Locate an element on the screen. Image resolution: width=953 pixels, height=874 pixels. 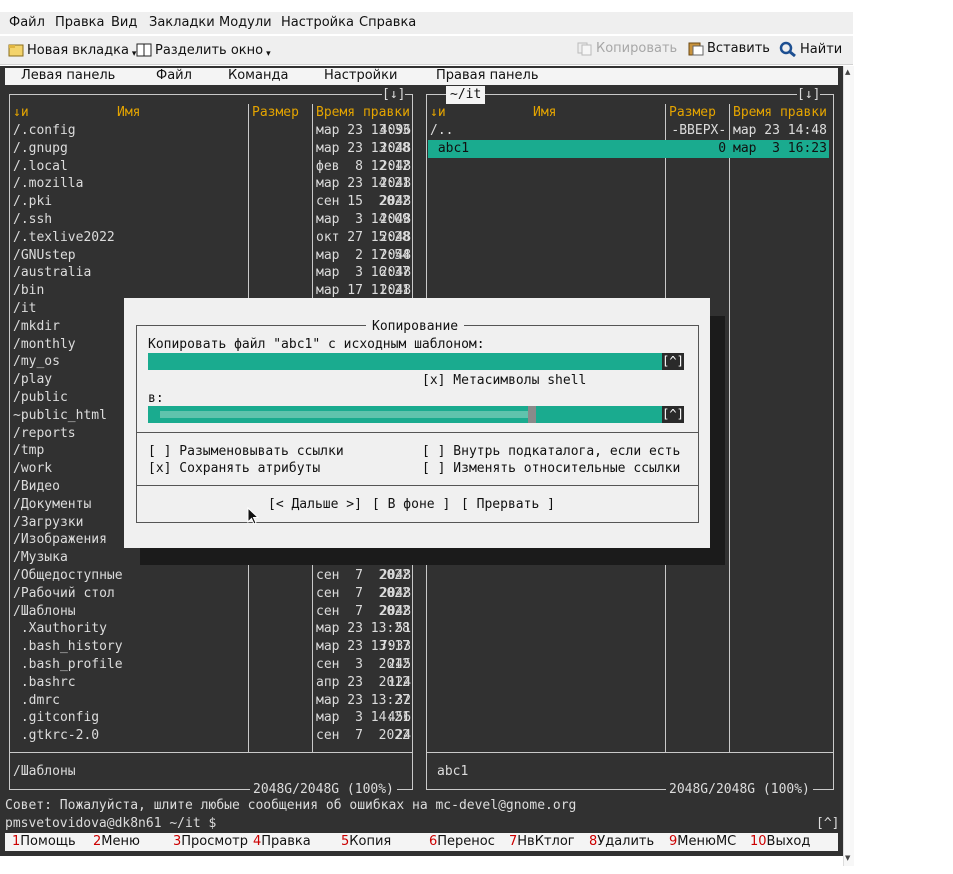
copy-button: Копировать is located at coordinates (627, 48).